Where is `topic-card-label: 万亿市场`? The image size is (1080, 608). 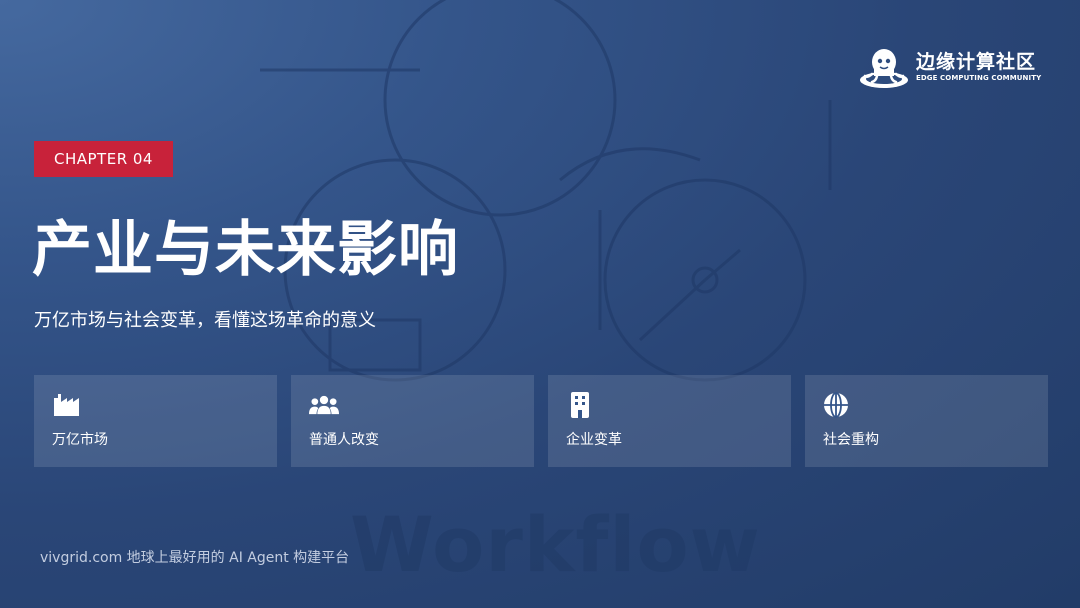 topic-card-label: 万亿市场 is located at coordinates (80, 440).